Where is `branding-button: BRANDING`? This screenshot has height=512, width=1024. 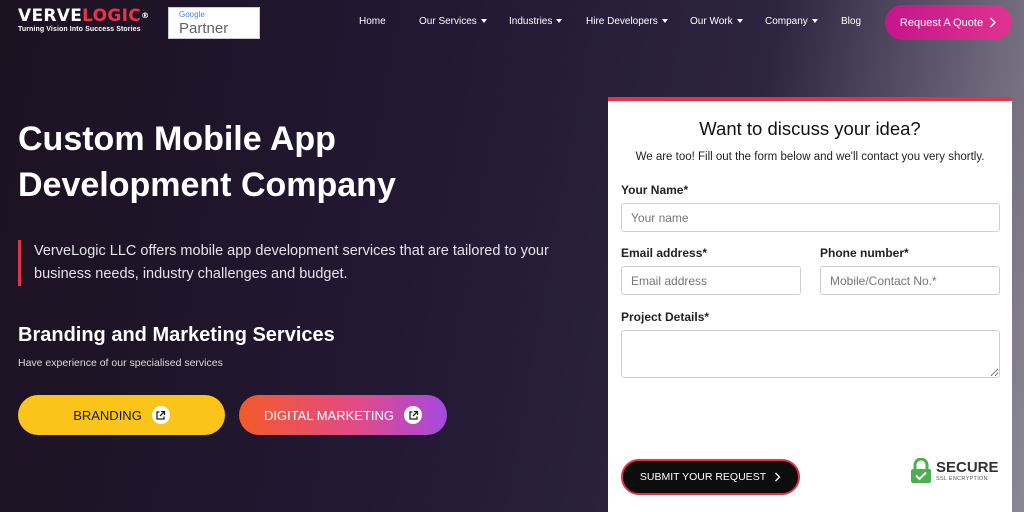
branding-button: BRANDING is located at coordinates (121, 415).